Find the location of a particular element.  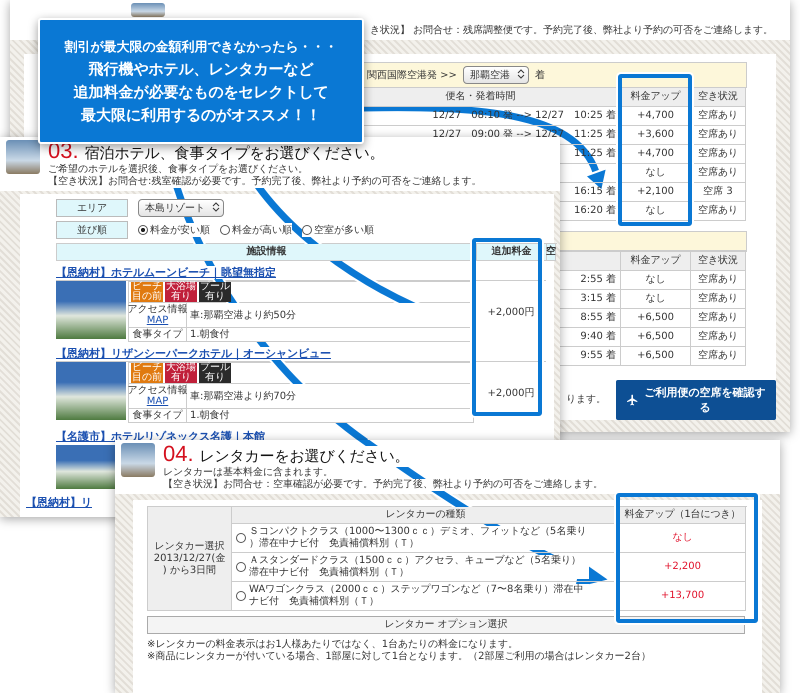

callout-text: 割引が最大限の金額利用できなかったら・・・ is located at coordinates (201, 47).